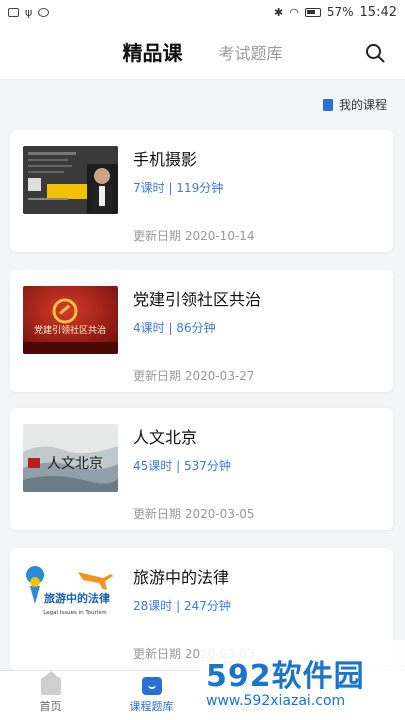 The image size is (405, 720). Describe the element at coordinates (74, 613) in the screenshot. I see `thumb-subcaption: Legal Issues in Tourism` at that location.